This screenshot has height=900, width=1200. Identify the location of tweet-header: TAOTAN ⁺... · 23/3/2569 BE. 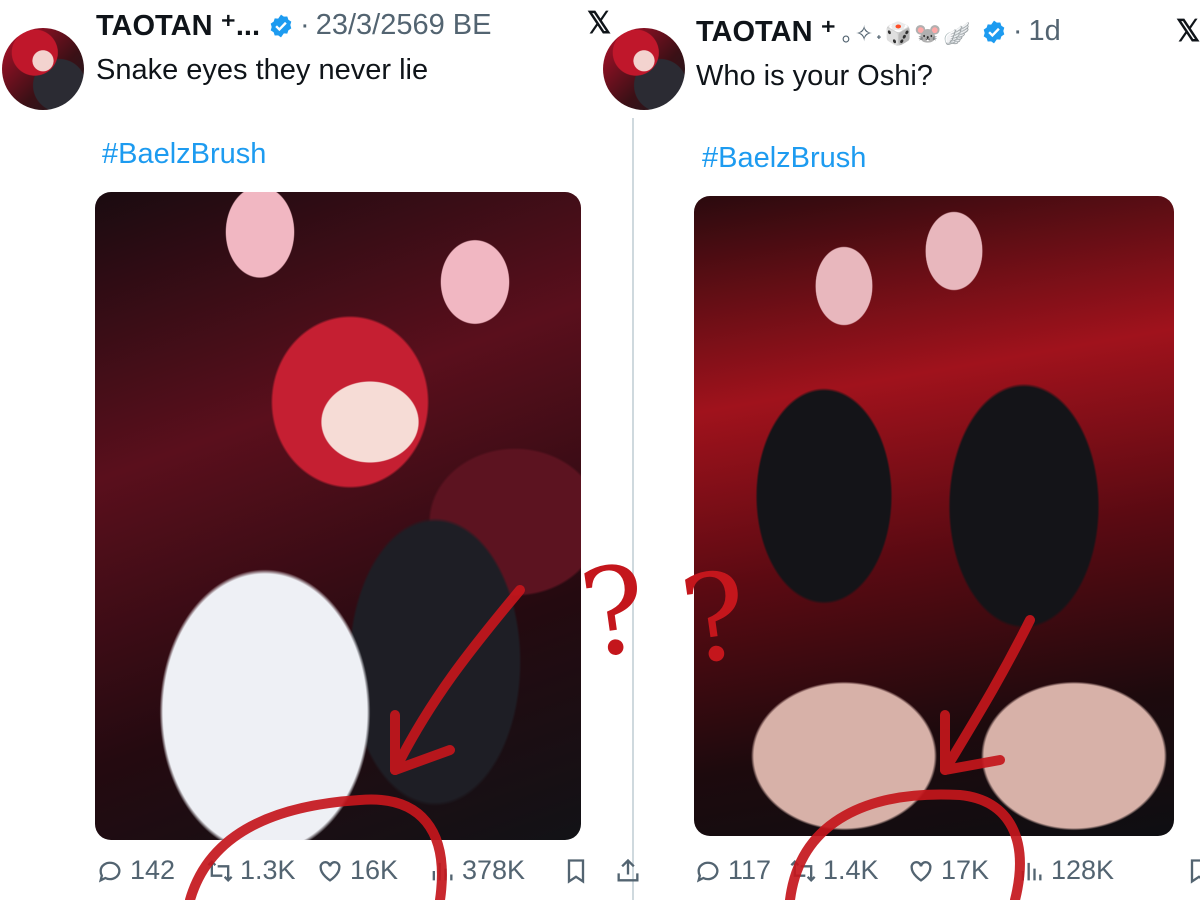
(293, 25).